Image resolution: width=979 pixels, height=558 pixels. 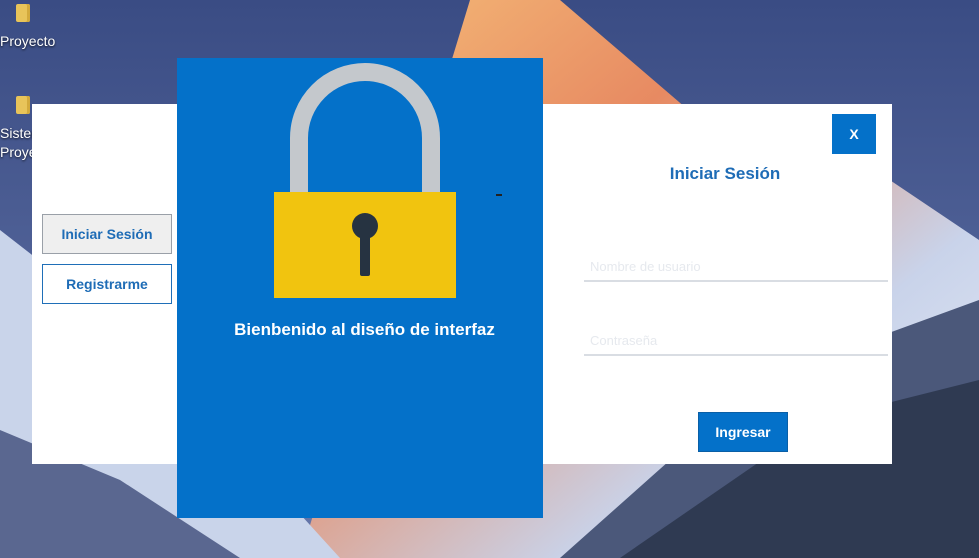 What do you see at coordinates (107, 234) in the screenshot?
I see `login-tab-button: Iniciar Sesión` at bounding box center [107, 234].